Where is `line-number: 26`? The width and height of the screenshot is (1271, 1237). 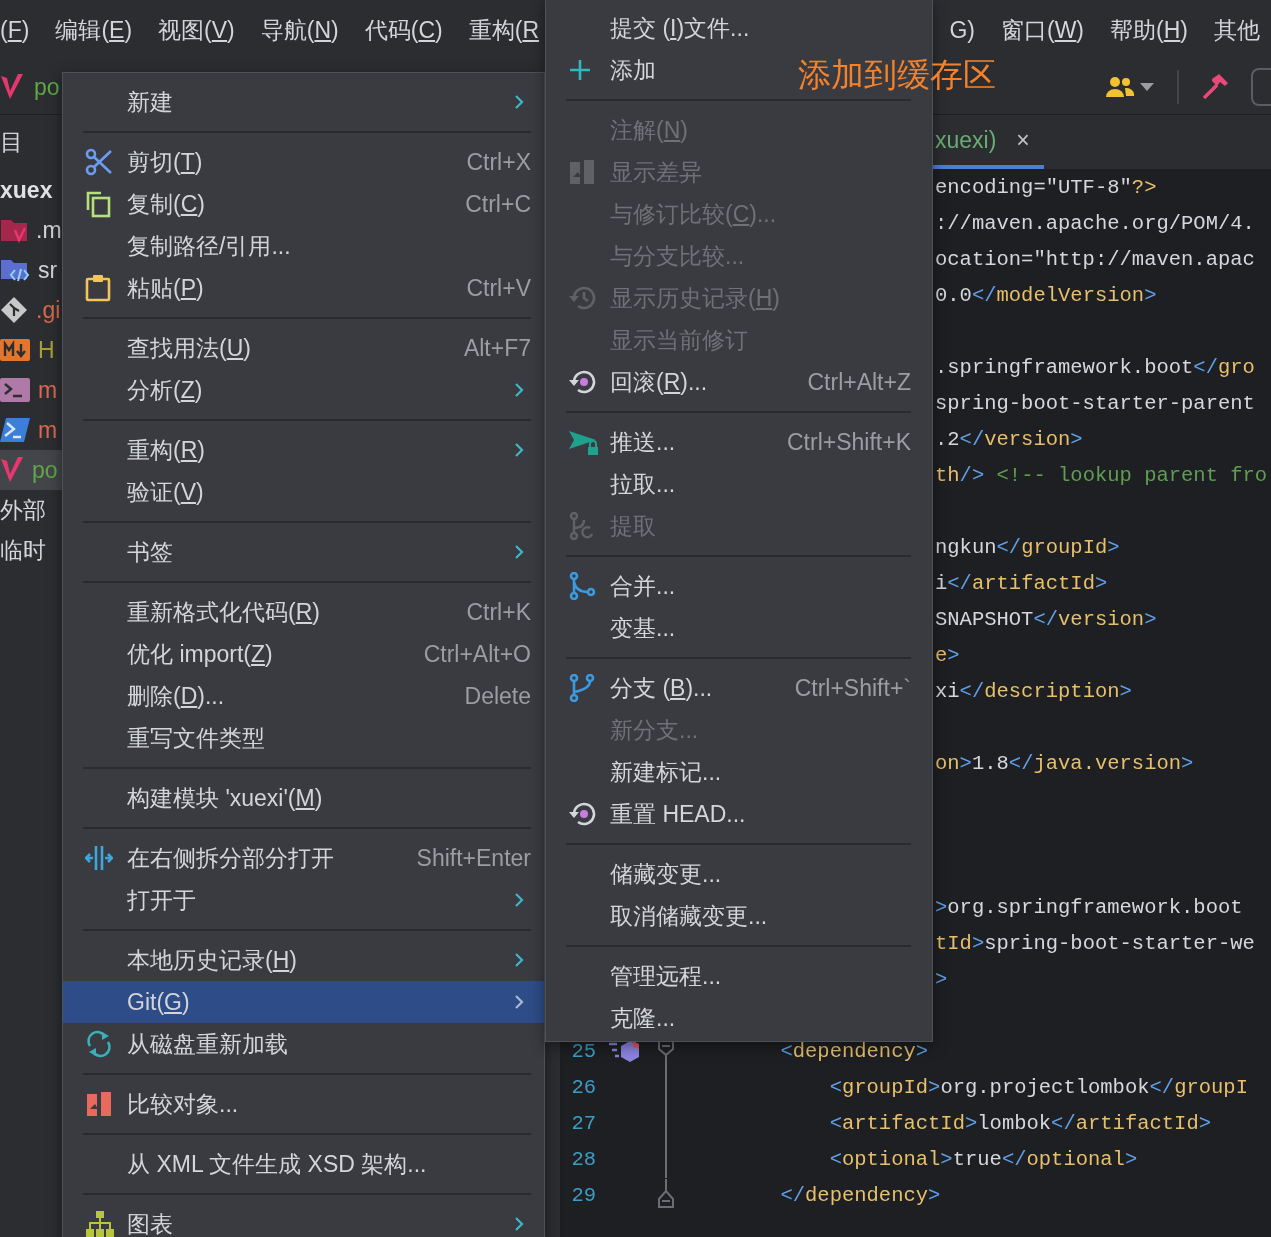
line-number: 26 is located at coordinates (583, 1087).